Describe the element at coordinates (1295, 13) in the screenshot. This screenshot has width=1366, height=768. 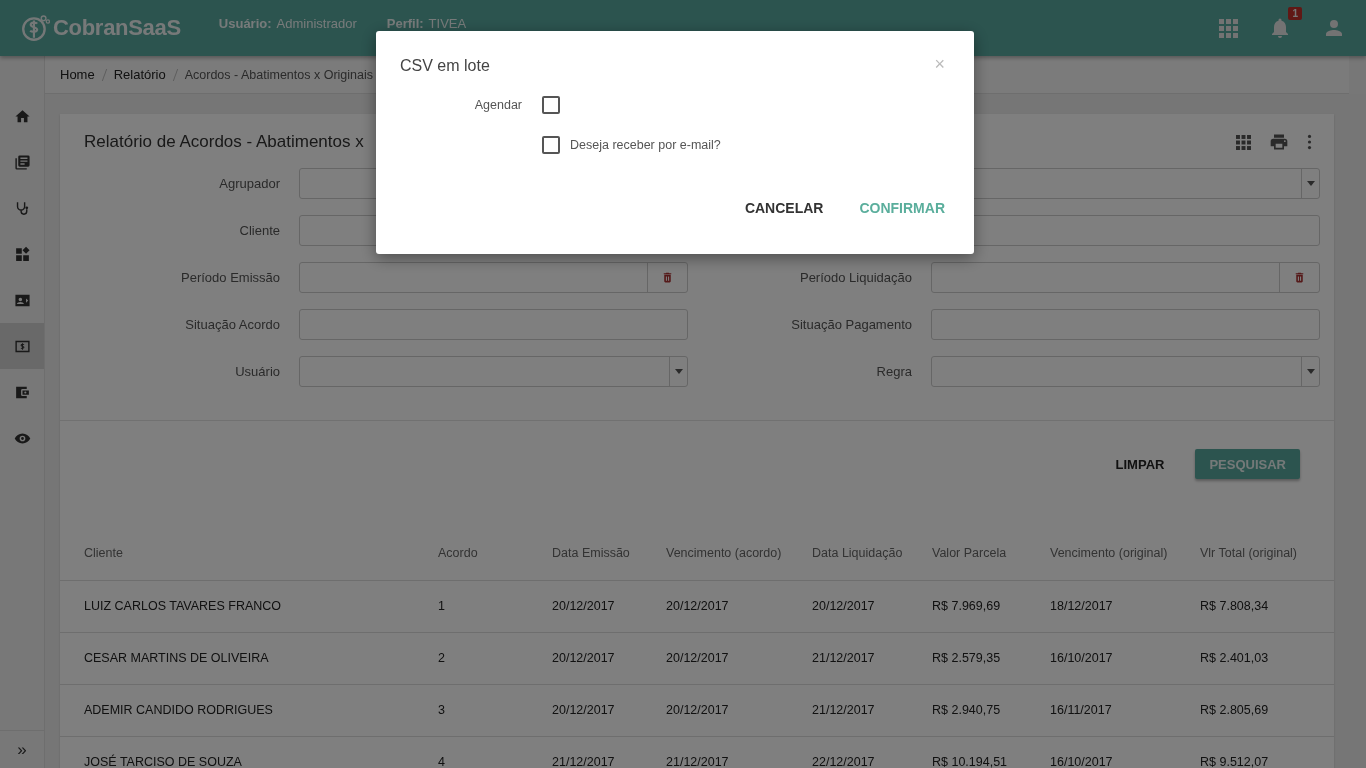
I see `notification-badge: 1` at that location.